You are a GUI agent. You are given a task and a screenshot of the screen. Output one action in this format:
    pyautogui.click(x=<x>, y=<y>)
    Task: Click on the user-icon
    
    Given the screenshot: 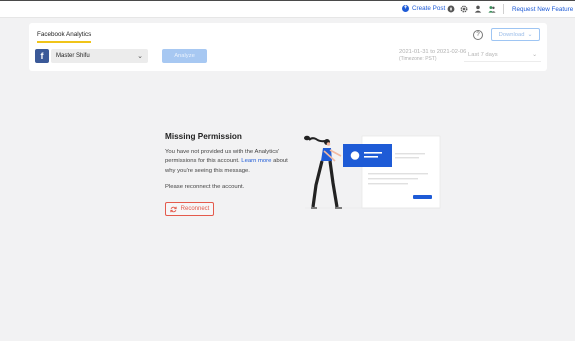 What is the action you would take?
    pyautogui.click(x=478, y=9)
    